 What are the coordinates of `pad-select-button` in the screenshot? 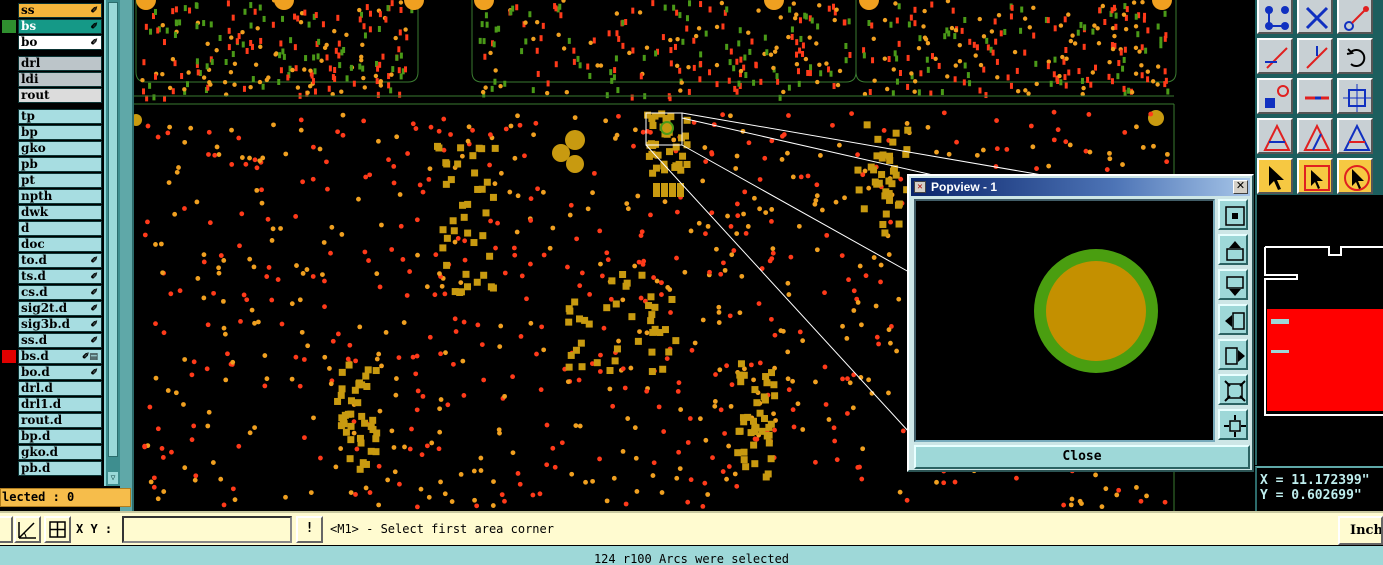 It's located at (1275, 96).